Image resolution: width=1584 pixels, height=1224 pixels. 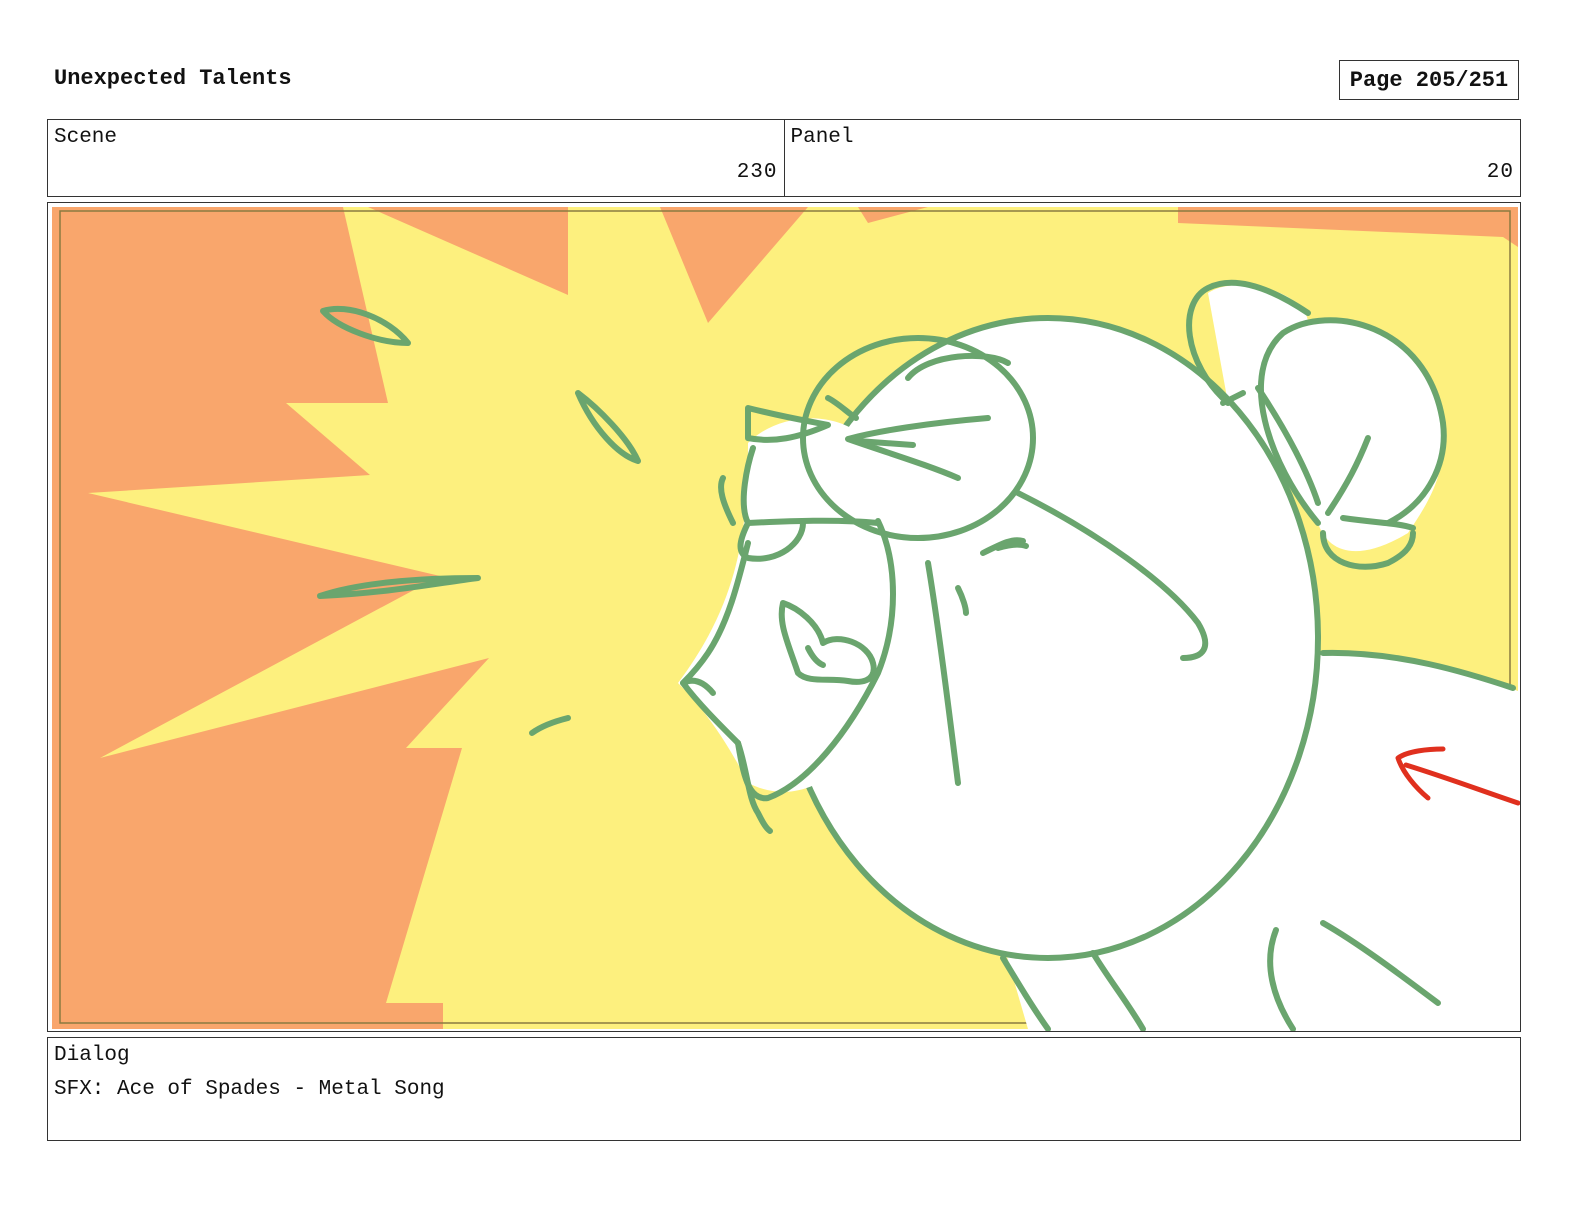 What do you see at coordinates (92, 1055) in the screenshot?
I see `dialog-label: Dialog` at bounding box center [92, 1055].